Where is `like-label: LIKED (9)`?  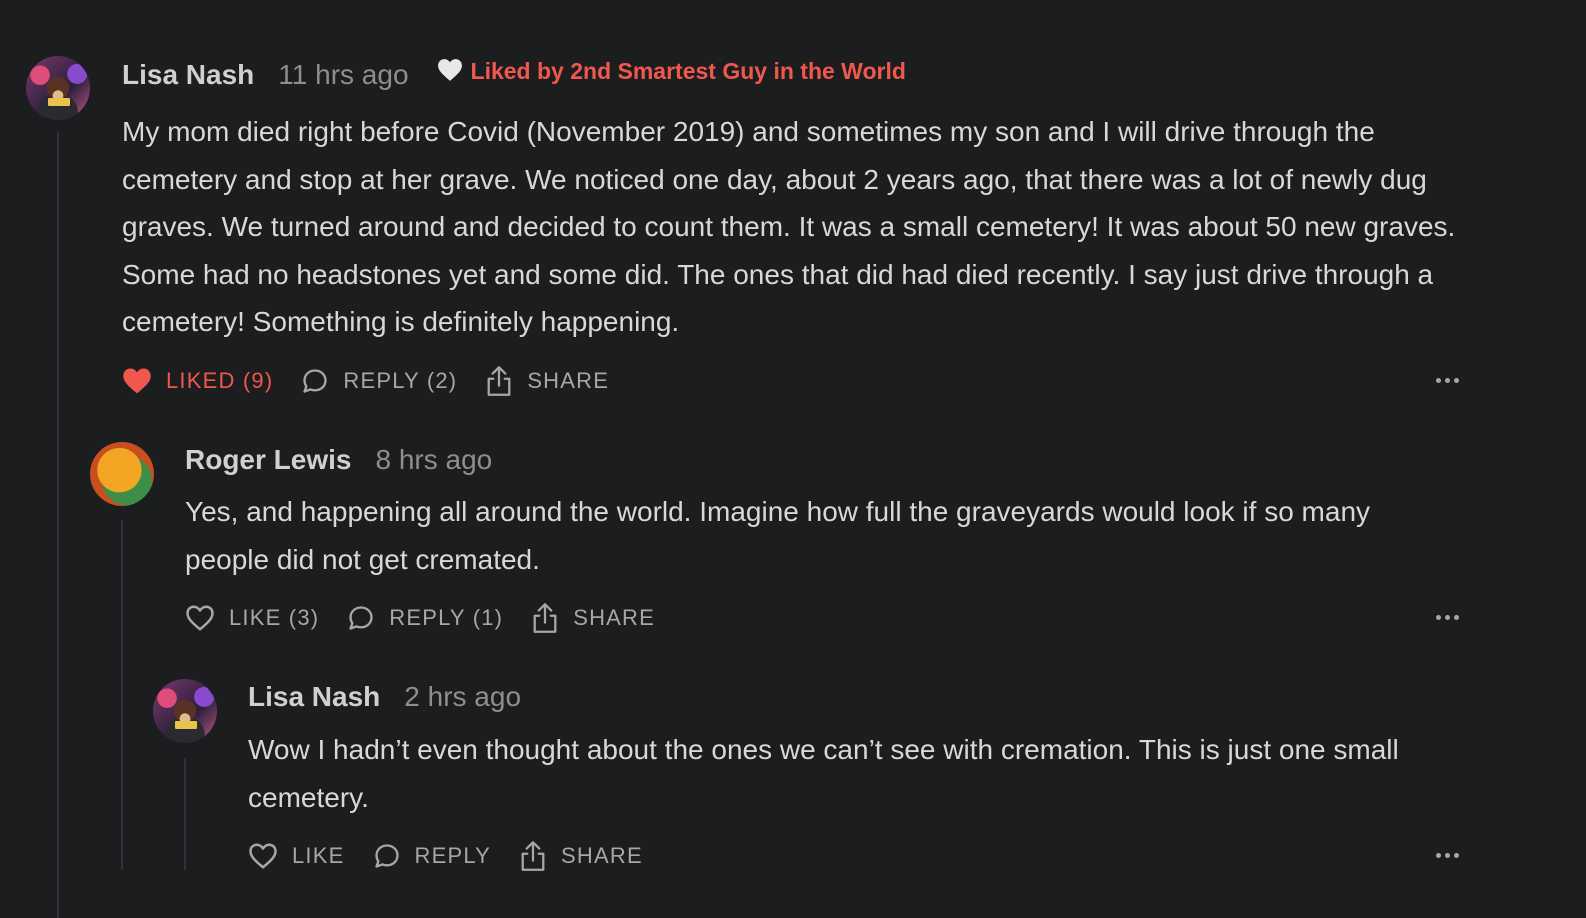
like-label: LIKED (9) is located at coordinates (220, 380).